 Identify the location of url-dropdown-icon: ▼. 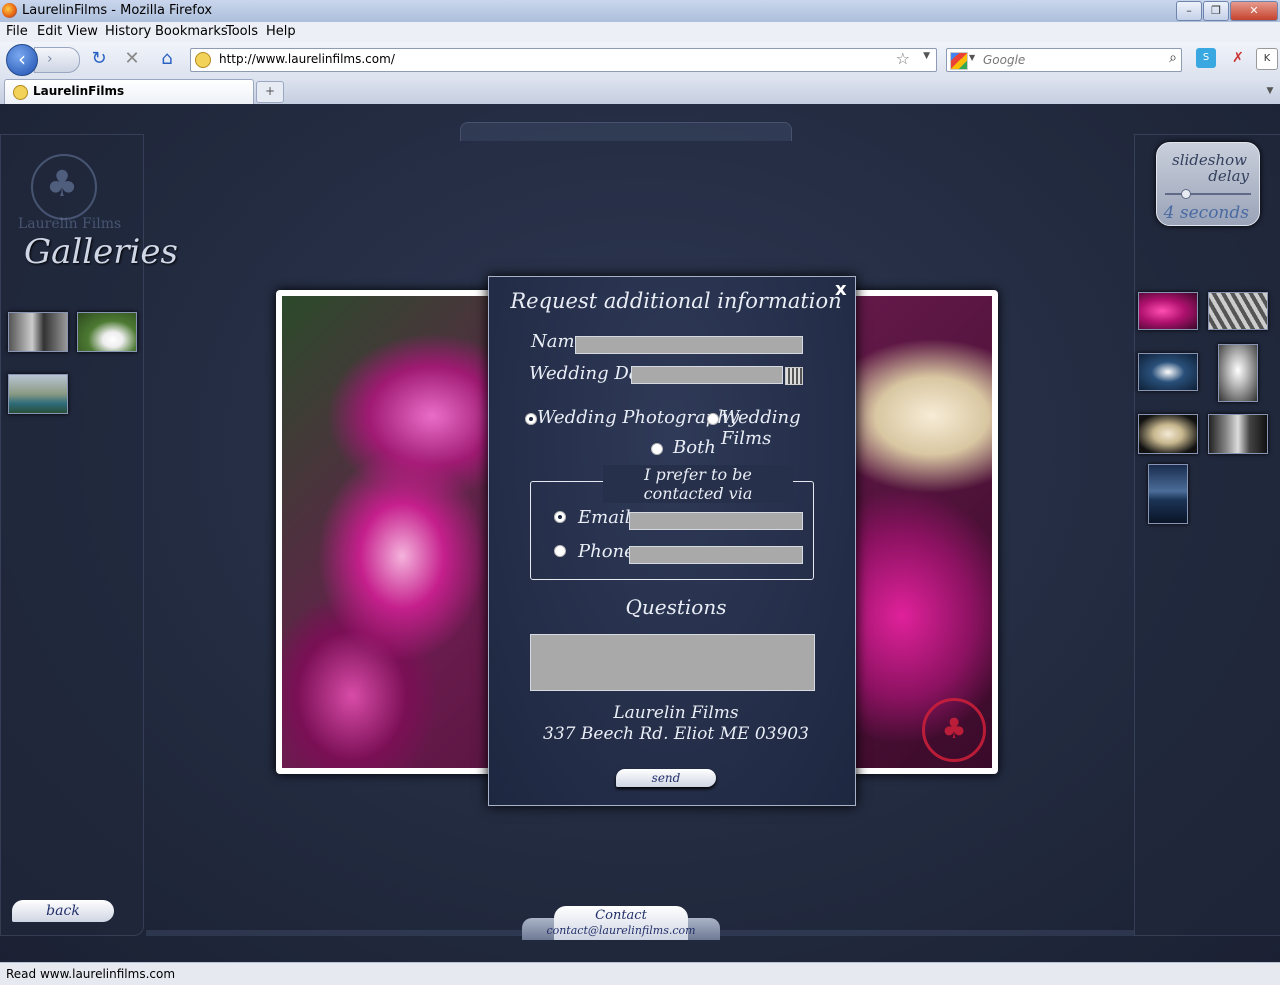
(926, 56).